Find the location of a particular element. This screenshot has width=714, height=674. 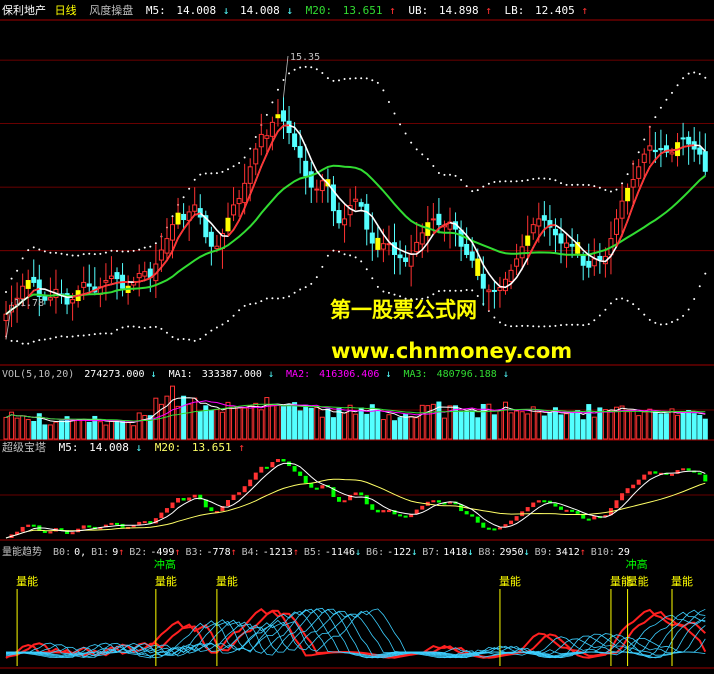

trend-b-value: -1213 is located at coordinates (278, 552).